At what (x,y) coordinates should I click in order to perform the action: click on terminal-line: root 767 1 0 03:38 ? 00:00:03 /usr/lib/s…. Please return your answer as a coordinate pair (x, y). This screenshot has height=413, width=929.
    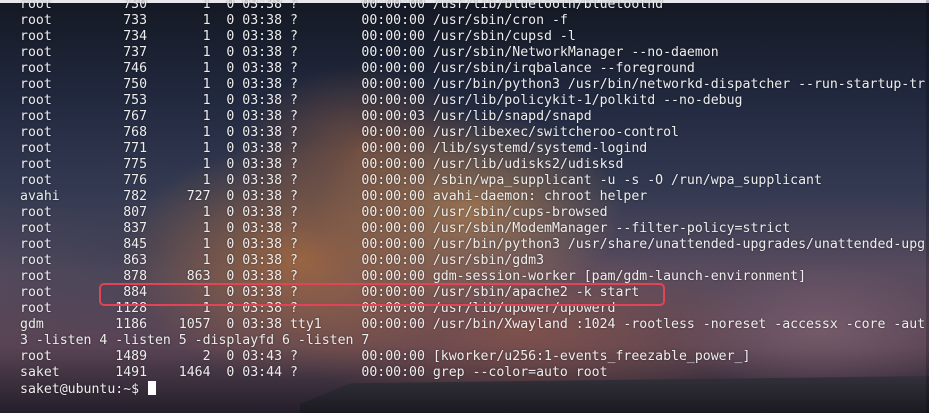
    Looking at the image, I should click on (306, 116).